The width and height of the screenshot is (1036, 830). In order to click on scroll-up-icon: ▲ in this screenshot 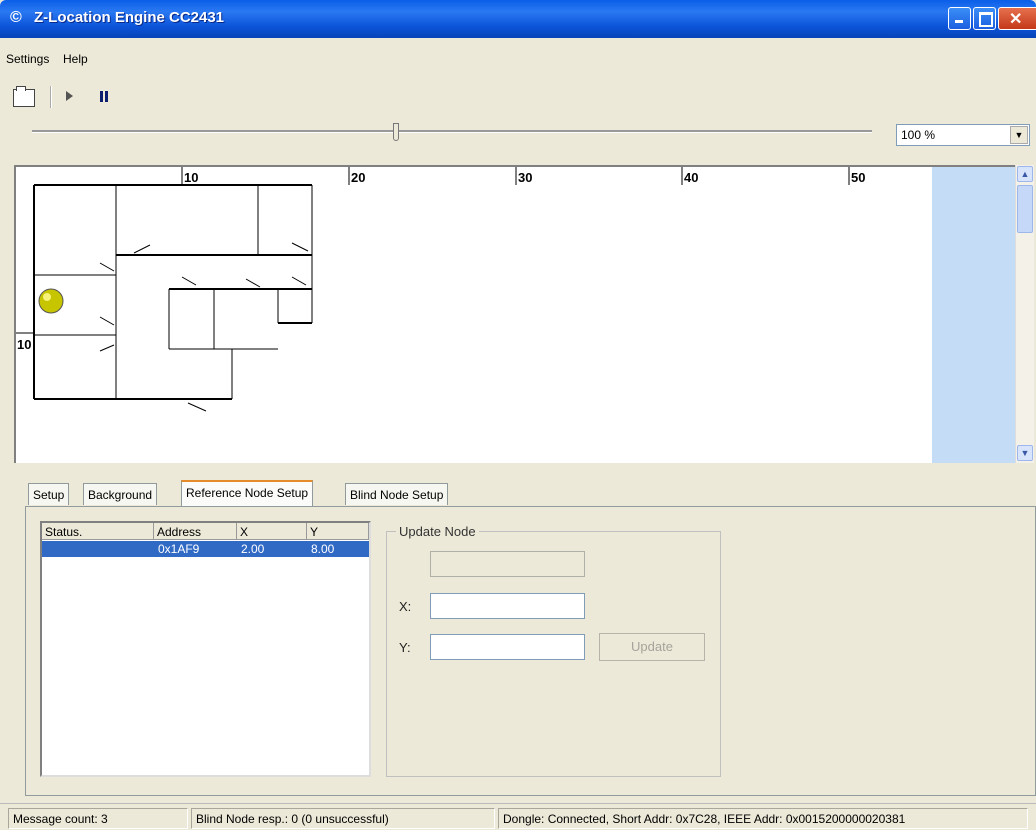, I will do `click(1025, 174)`.